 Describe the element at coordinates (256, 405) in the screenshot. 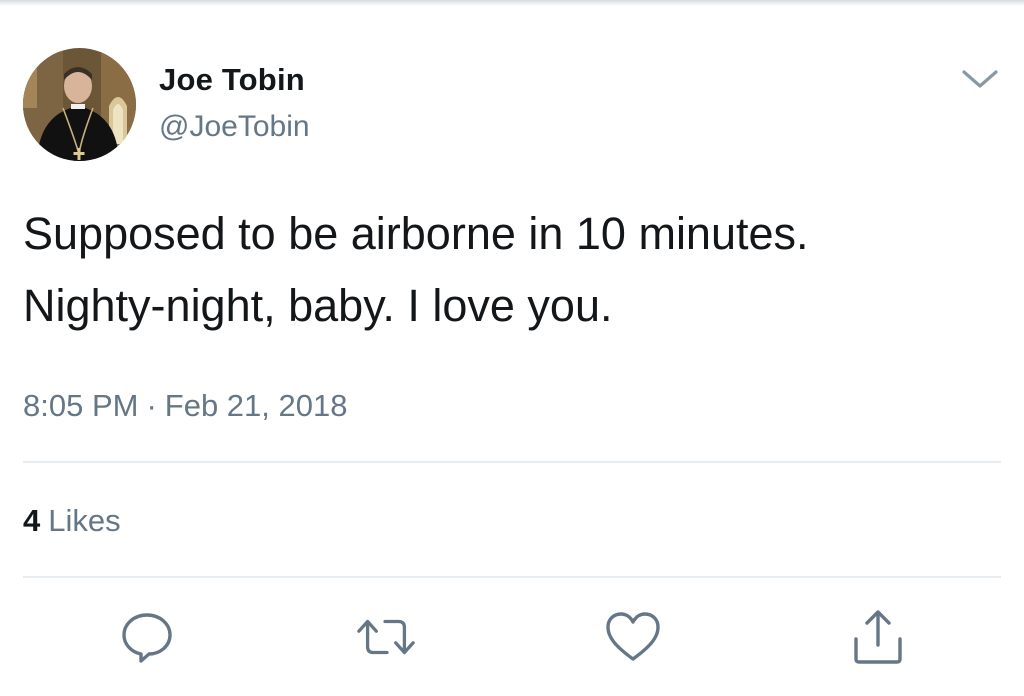

I see `tweet-date: Feb 21, 2018` at that location.